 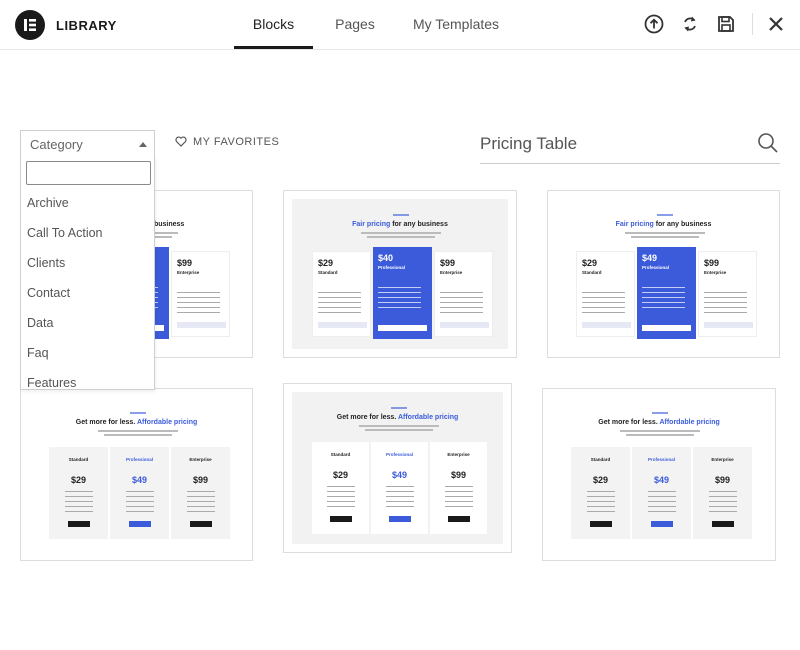 What do you see at coordinates (355, 24) in the screenshot?
I see `tab-pages: Pages` at bounding box center [355, 24].